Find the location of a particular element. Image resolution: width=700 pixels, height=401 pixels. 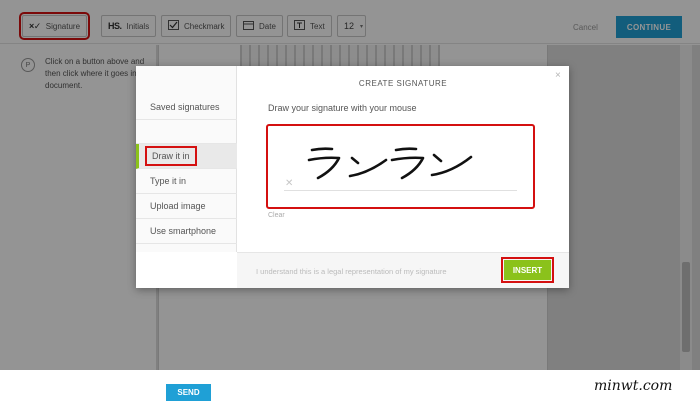

sidebar-item-label: Use smartphone is located at coordinates (183, 231).